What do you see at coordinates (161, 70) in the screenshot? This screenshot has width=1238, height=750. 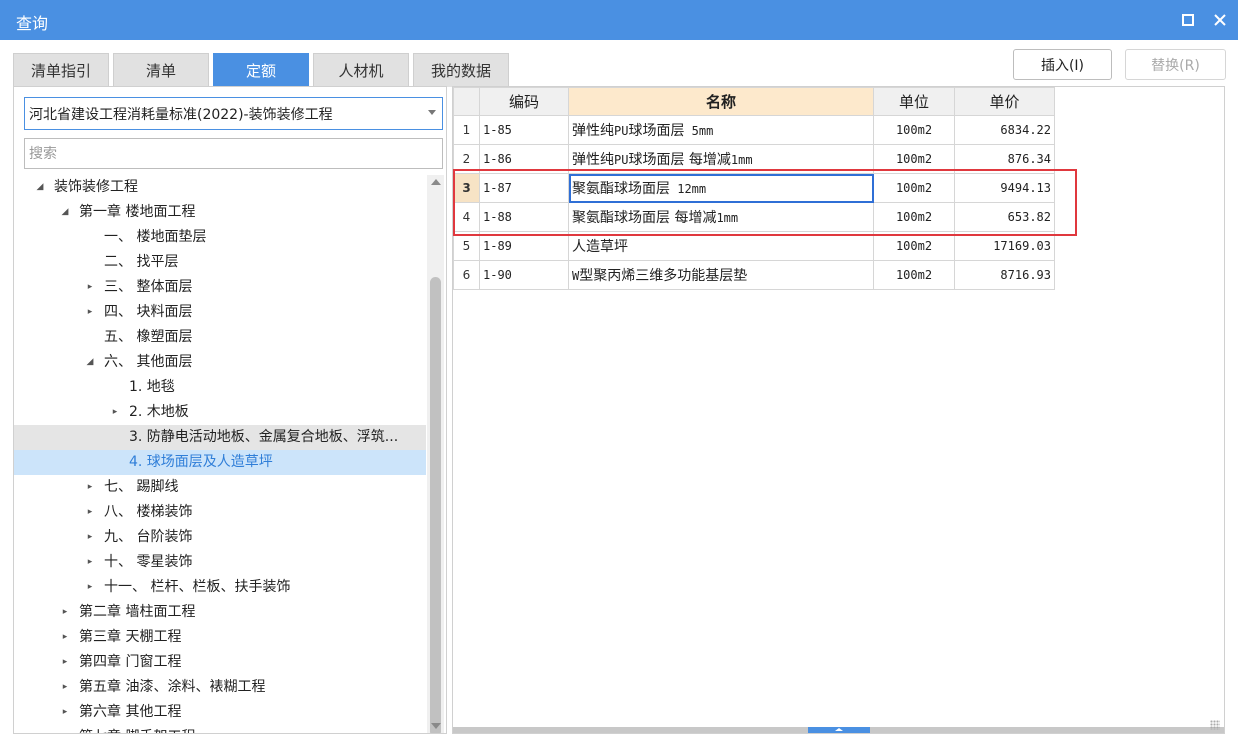 I see `tab-bill: 清单` at bounding box center [161, 70].